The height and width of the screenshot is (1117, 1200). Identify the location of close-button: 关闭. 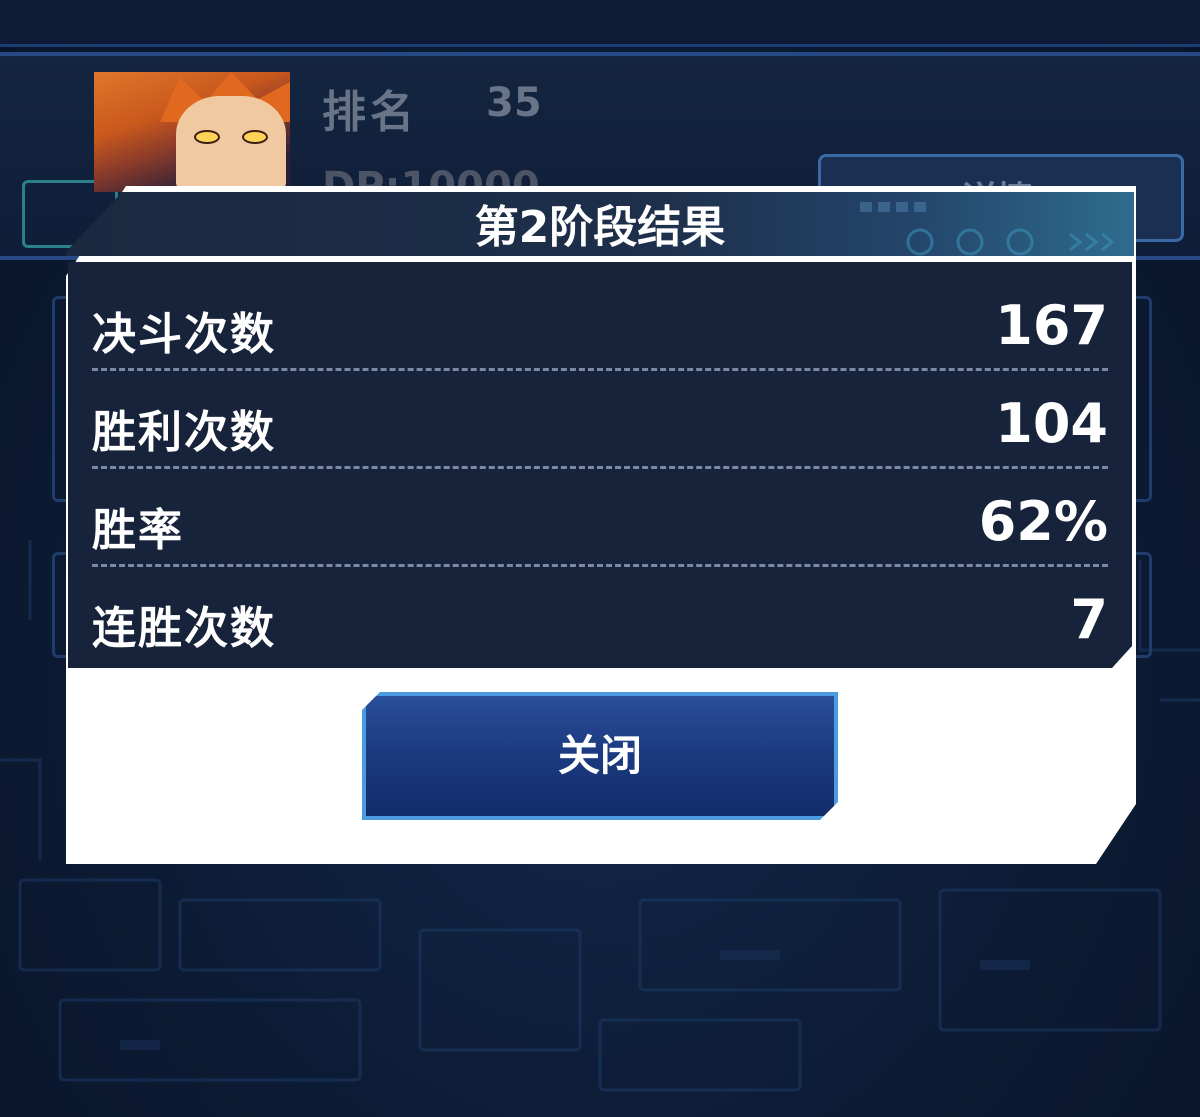
(600, 756).